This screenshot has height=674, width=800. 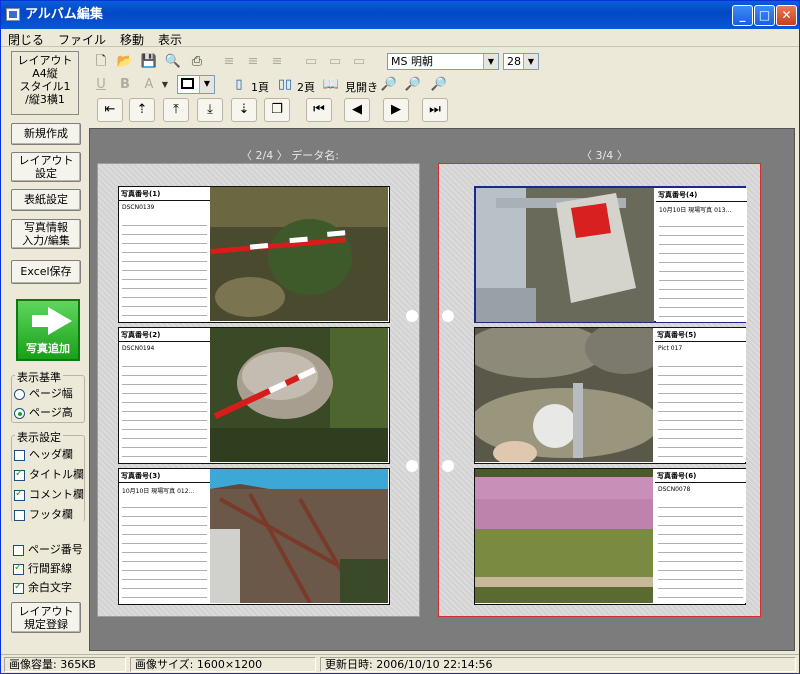 I want to click on align-left-icon: ≡, so click(x=229, y=62).